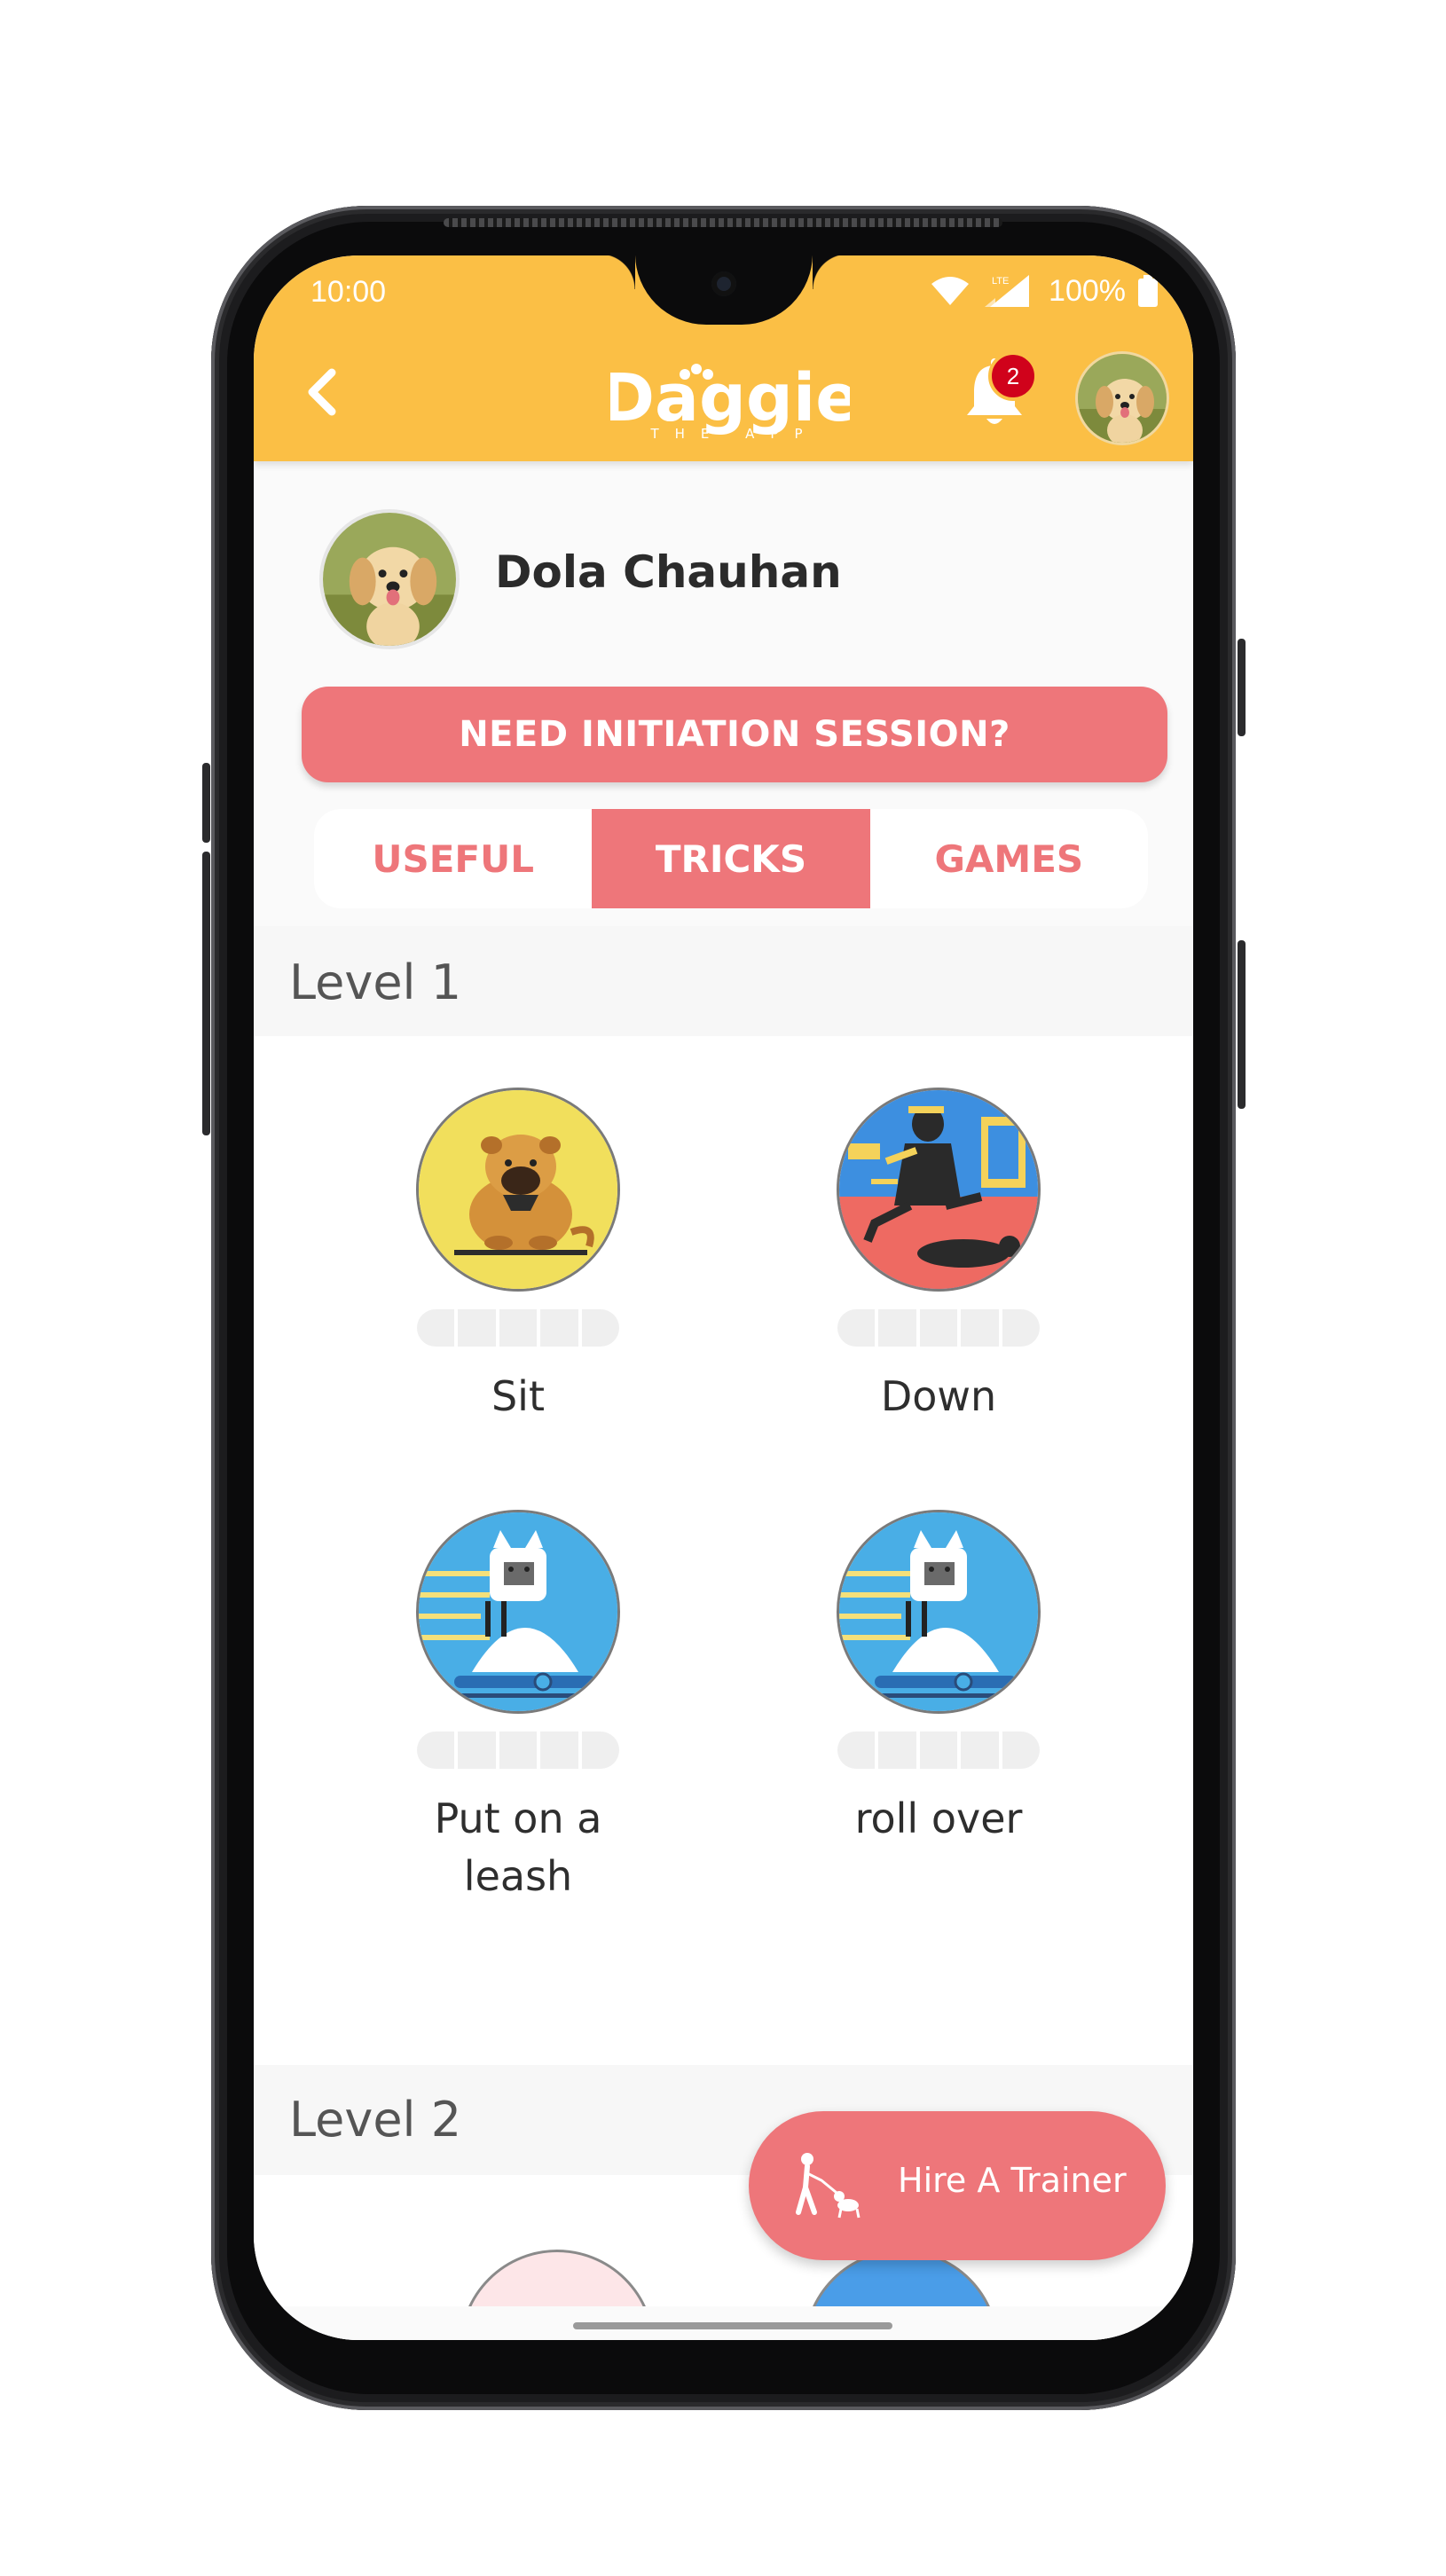 Image resolution: width=1446 pixels, height=2576 pixels. I want to click on tab-games: GAMES, so click(1009, 858).